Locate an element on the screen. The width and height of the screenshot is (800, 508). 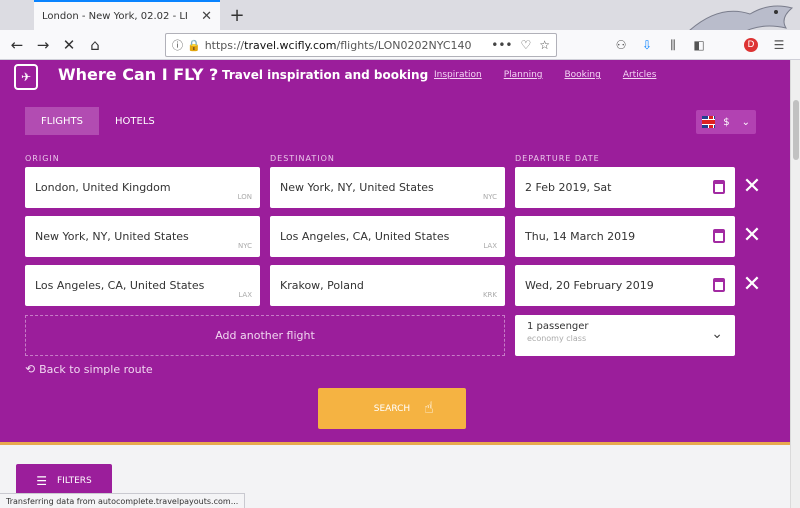
date-field-3: Wed, 20 February 2019 is located at coordinates (625, 285).